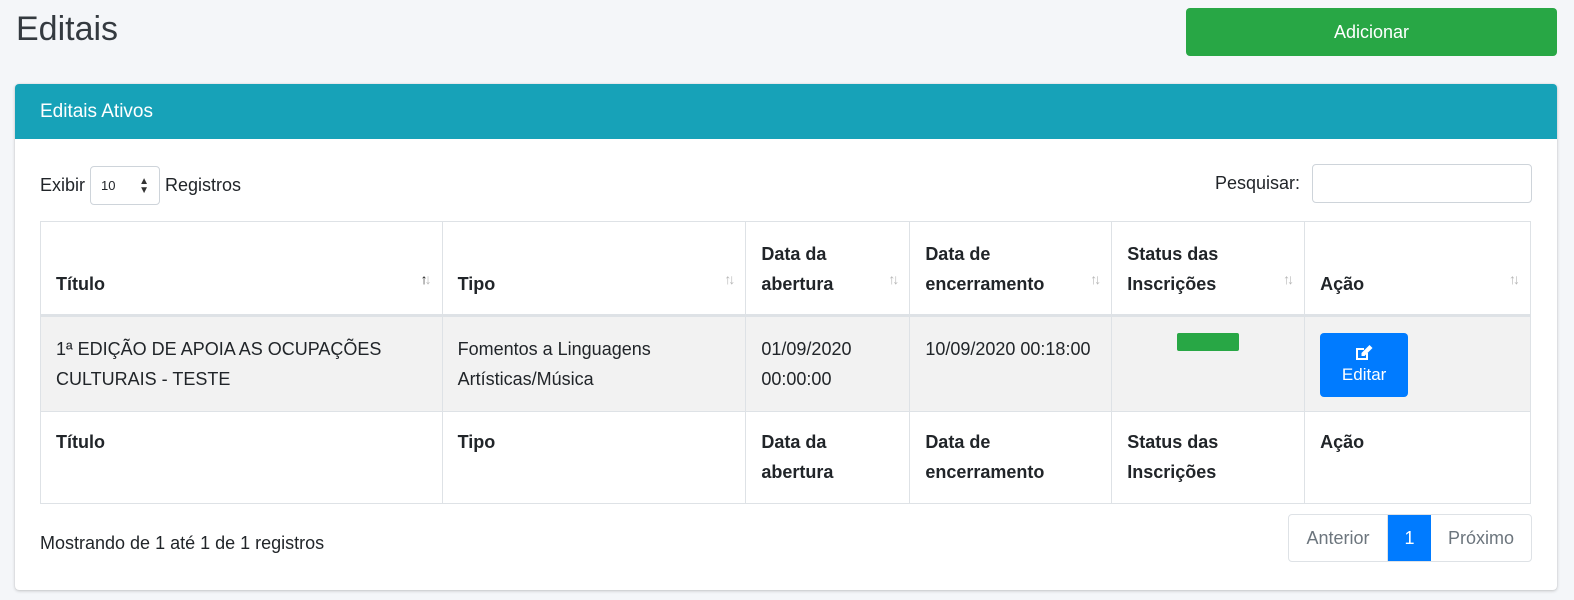 The image size is (1574, 600). Describe the element at coordinates (1417, 363) in the screenshot. I see `cell-acao: Editar` at that location.